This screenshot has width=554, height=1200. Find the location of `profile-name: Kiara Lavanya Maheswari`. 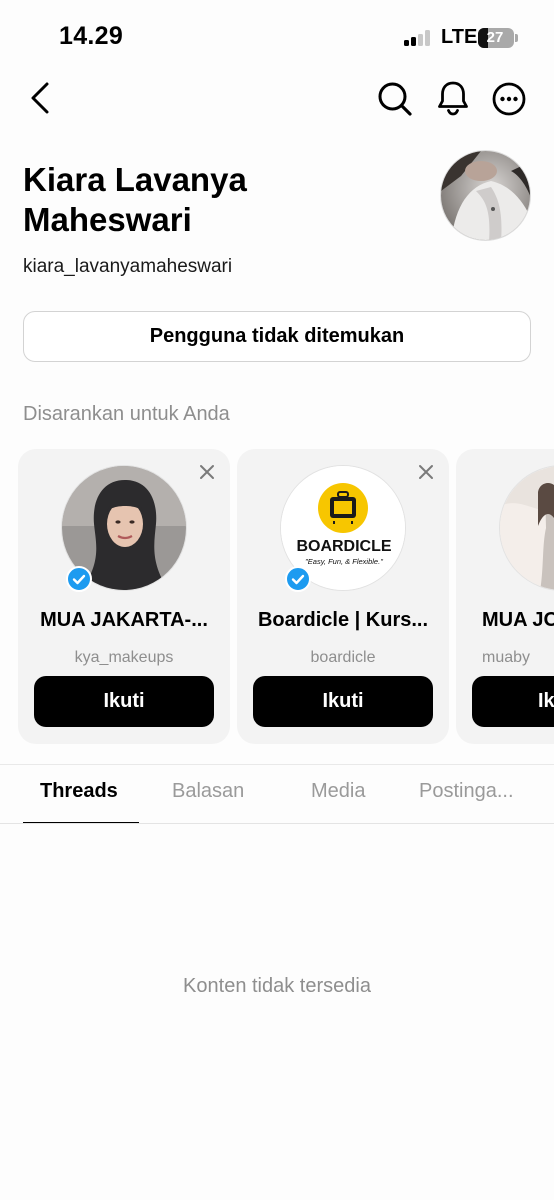

profile-name: Kiara Lavanya Maheswari is located at coordinates (135, 199).